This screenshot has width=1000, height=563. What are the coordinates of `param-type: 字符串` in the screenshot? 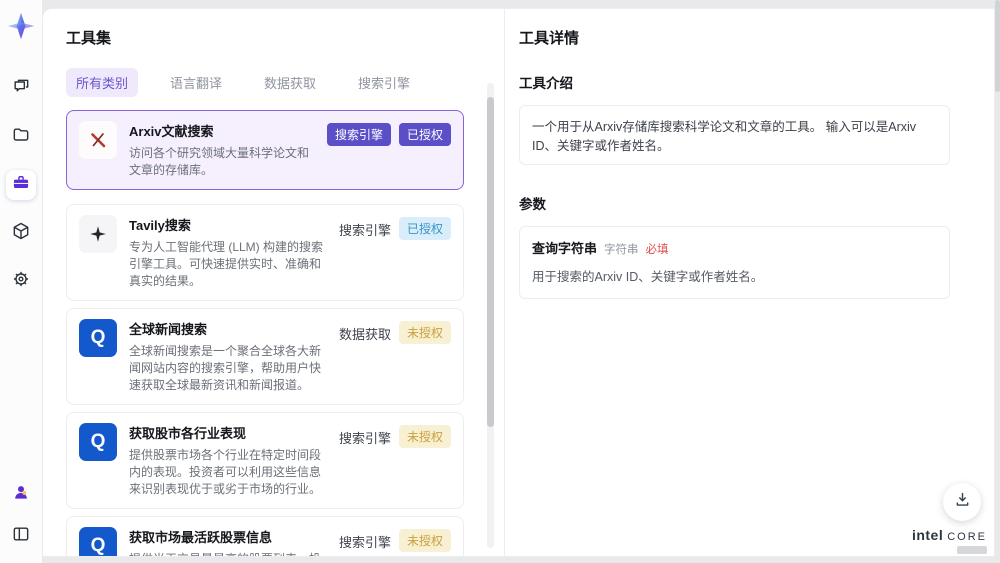 It's located at (621, 250).